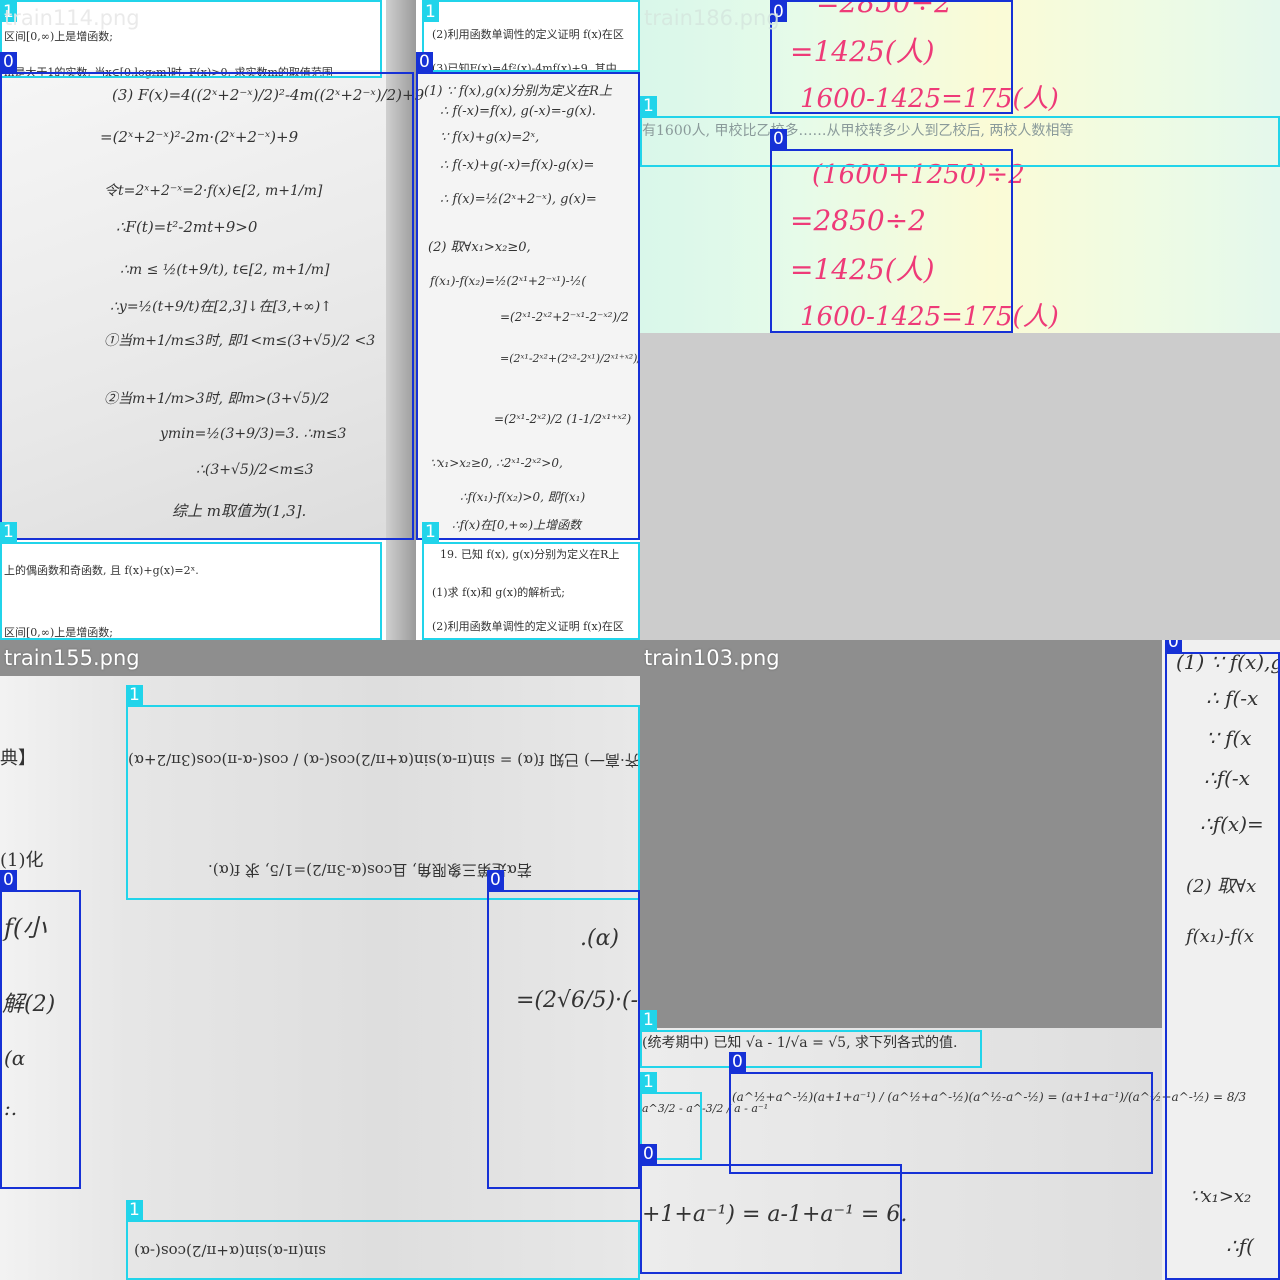 Image resolution: width=1280 pixels, height=1280 pixels. What do you see at coordinates (22, 860) in the screenshot?
I see `side-text: (1)化` at bounding box center [22, 860].